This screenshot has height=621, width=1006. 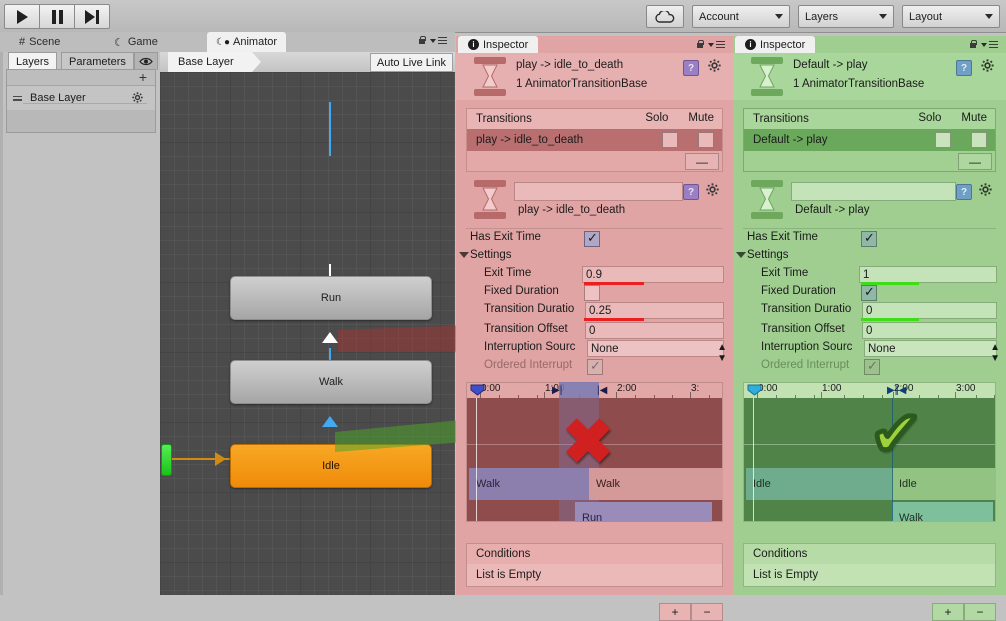 I want to click on tab-scene: # Scene, so click(x=40, y=42).